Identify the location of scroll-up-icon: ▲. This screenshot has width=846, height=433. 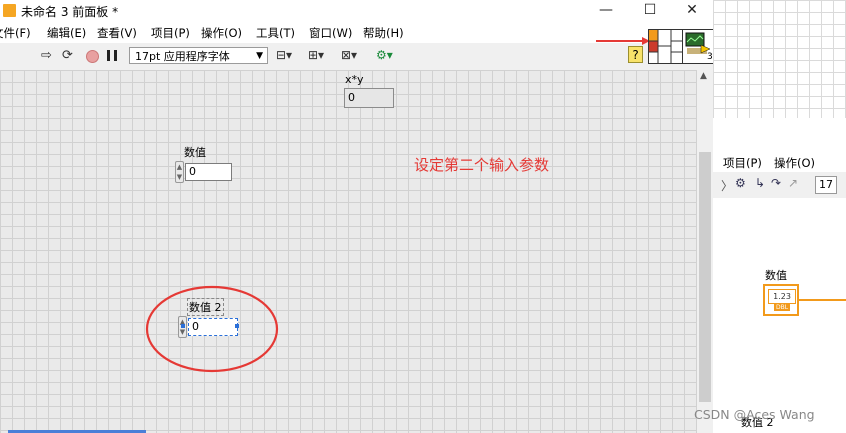
(703, 76).